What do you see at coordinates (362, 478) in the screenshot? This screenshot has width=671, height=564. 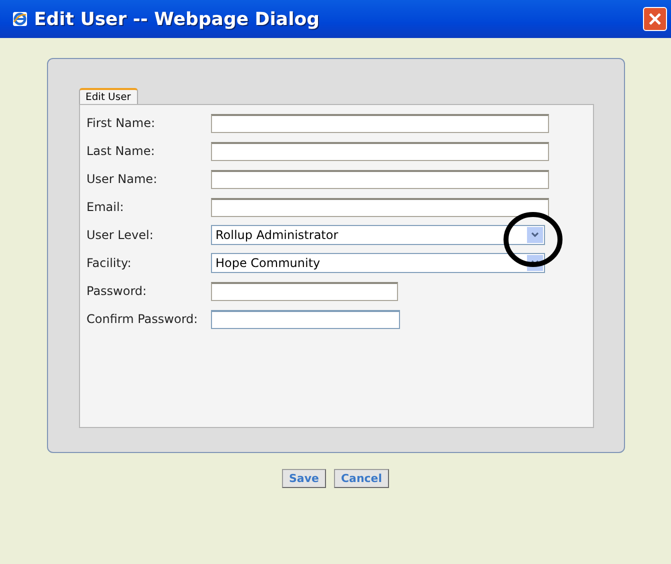 I see `cancel-button: Cancel` at bounding box center [362, 478].